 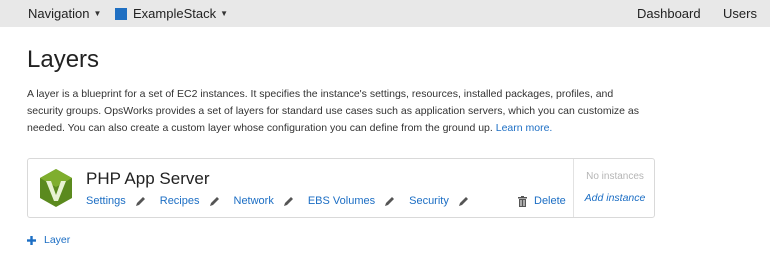 What do you see at coordinates (148, 178) in the screenshot?
I see `layer-name: PHP App Server` at bounding box center [148, 178].